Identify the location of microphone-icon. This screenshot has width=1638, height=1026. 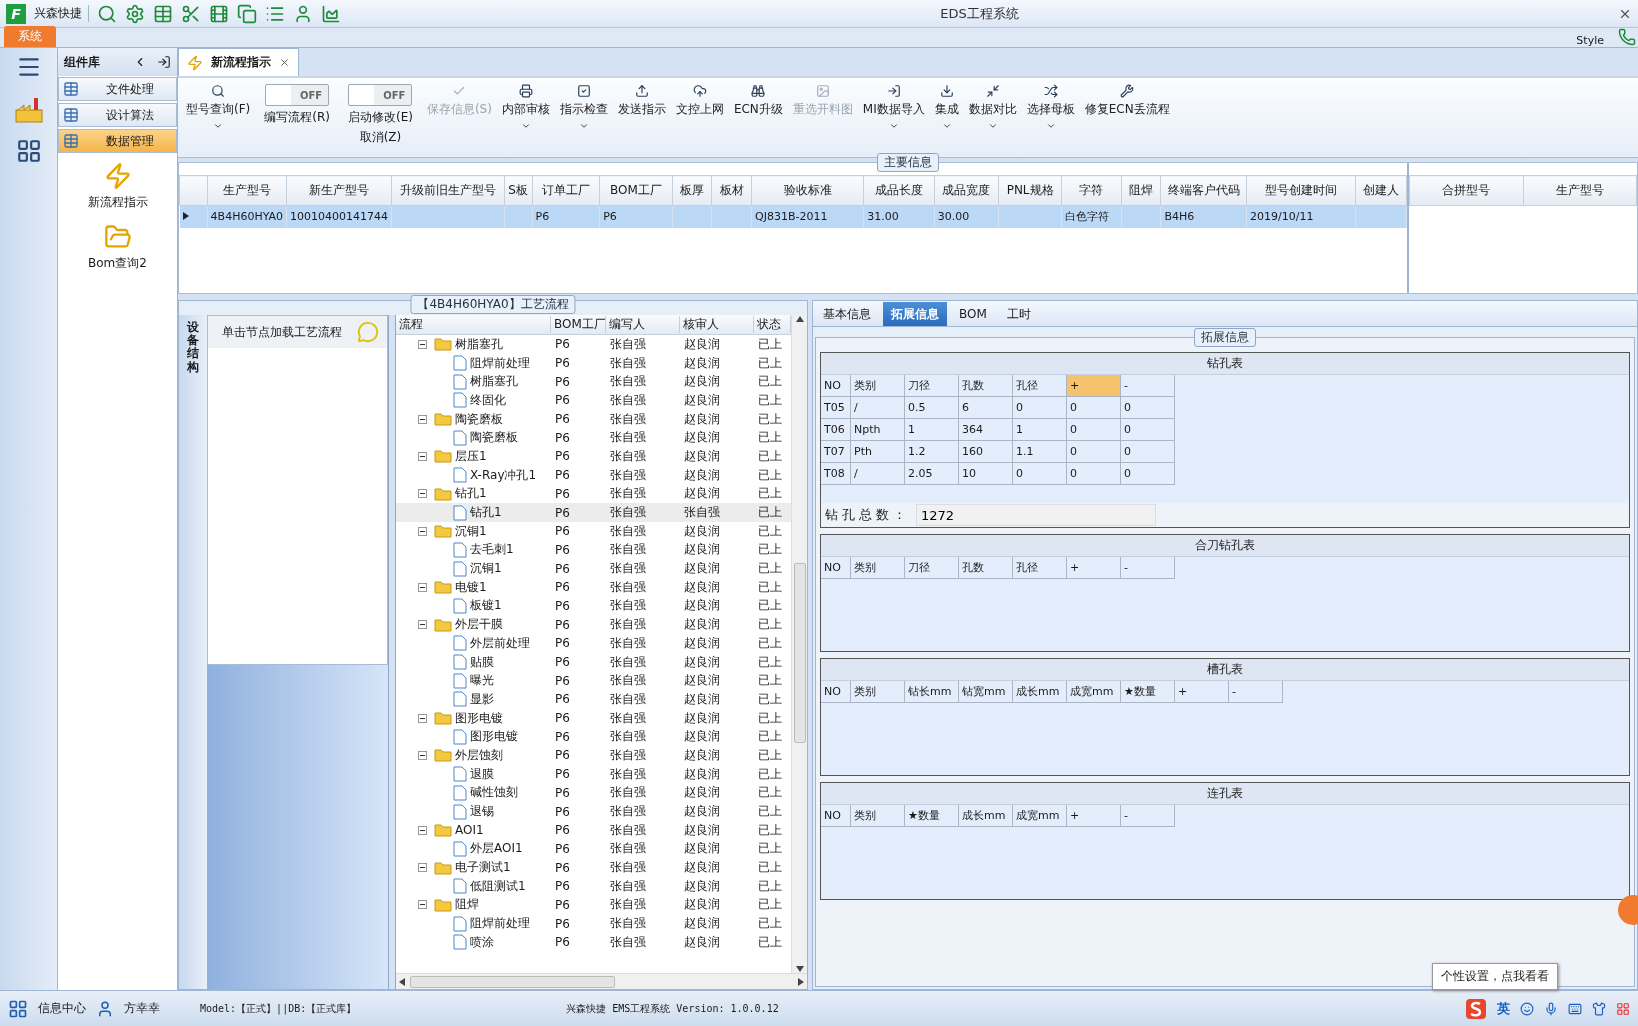
(1551, 1008).